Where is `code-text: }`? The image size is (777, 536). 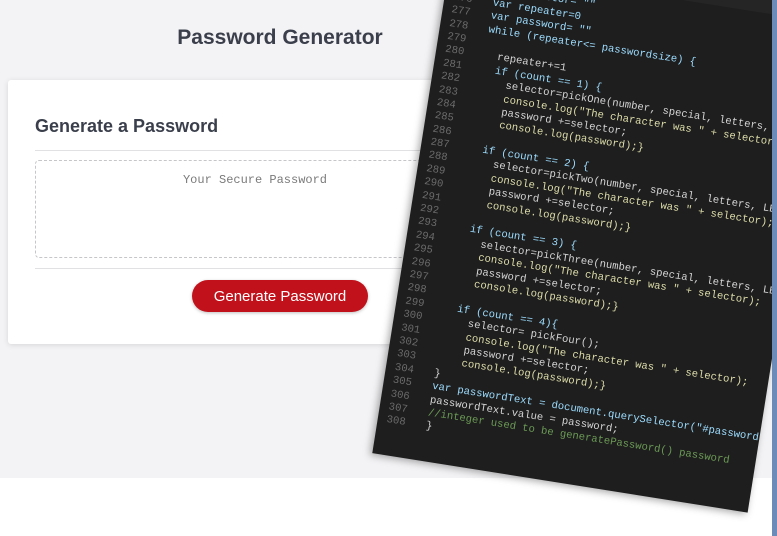 code-text: } is located at coordinates (423, 426).